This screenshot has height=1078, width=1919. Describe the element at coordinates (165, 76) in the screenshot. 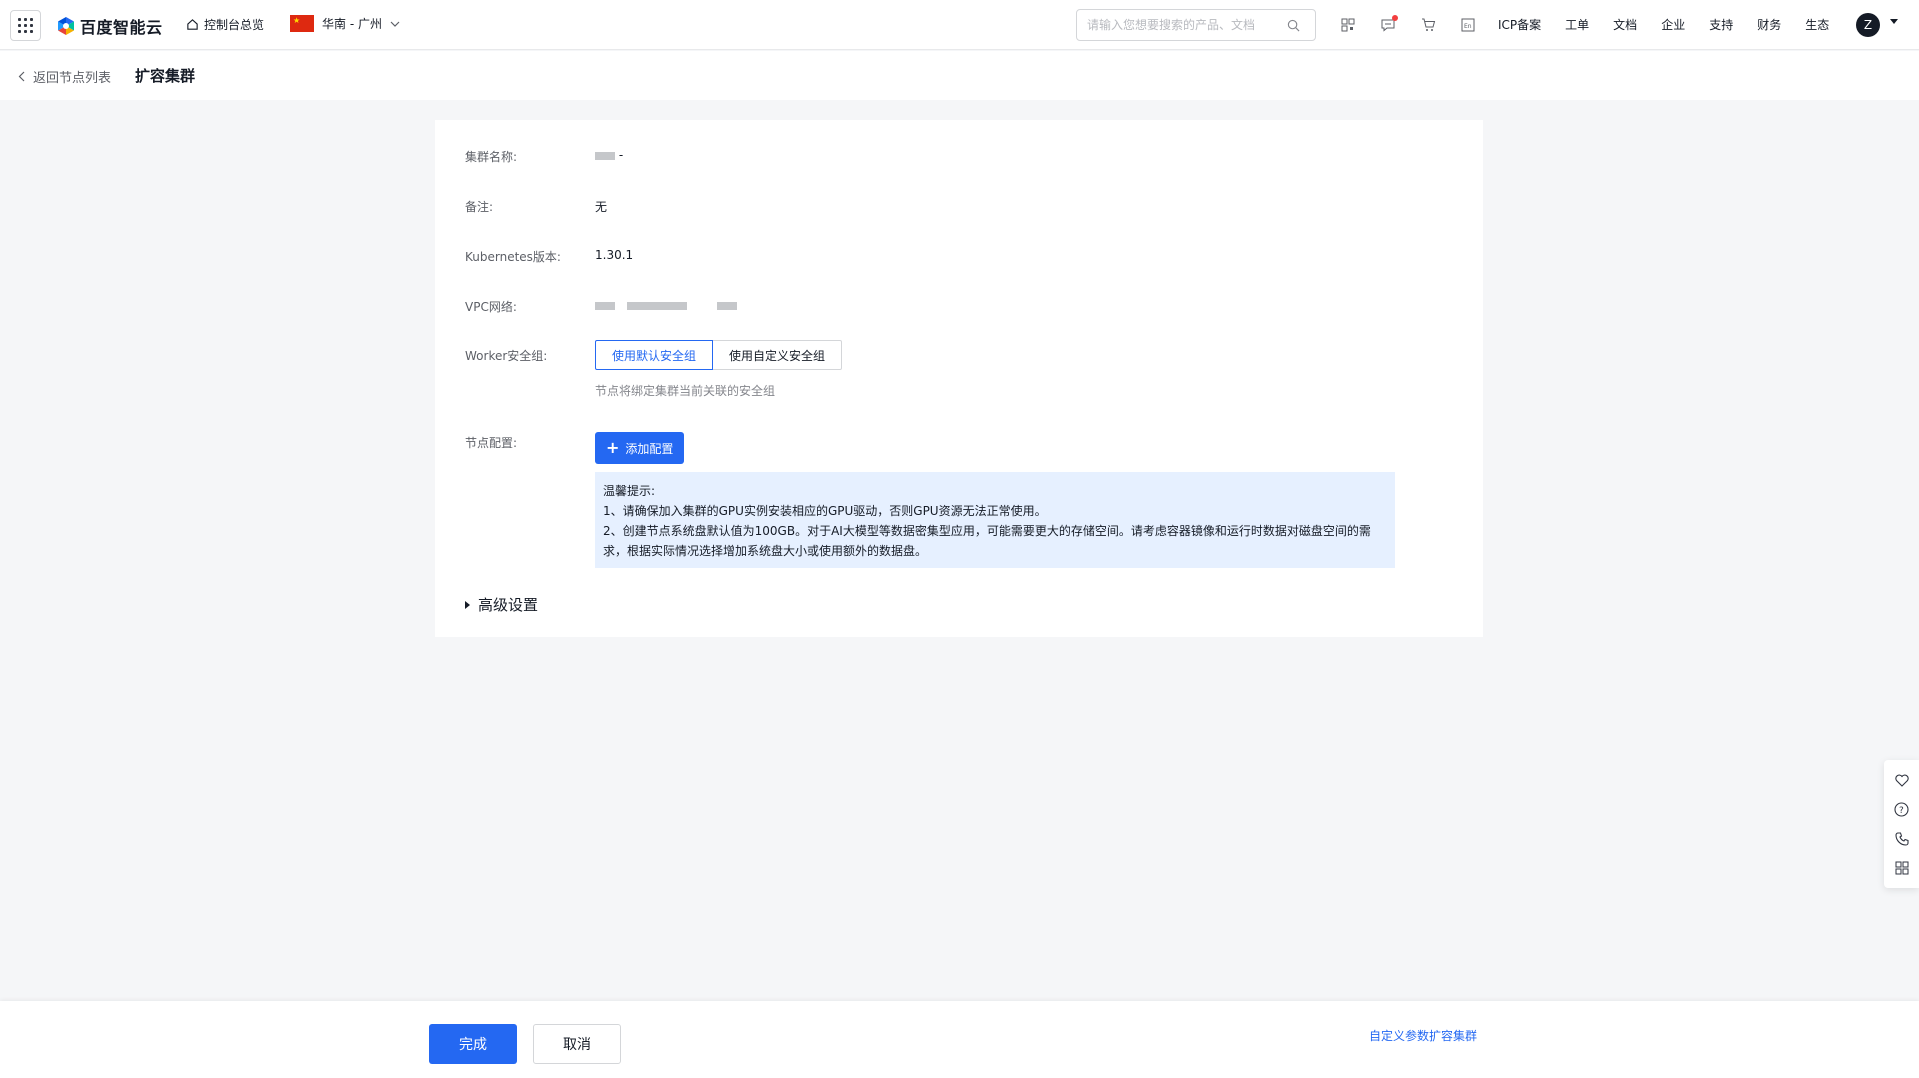

I see `page-title: 扩容集群` at that location.